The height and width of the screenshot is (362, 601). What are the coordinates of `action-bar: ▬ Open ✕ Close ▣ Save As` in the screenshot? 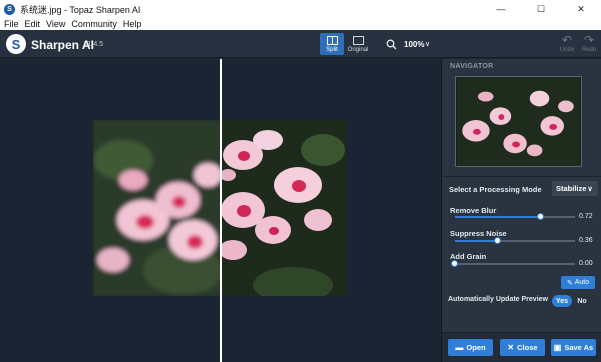 It's located at (521, 347).